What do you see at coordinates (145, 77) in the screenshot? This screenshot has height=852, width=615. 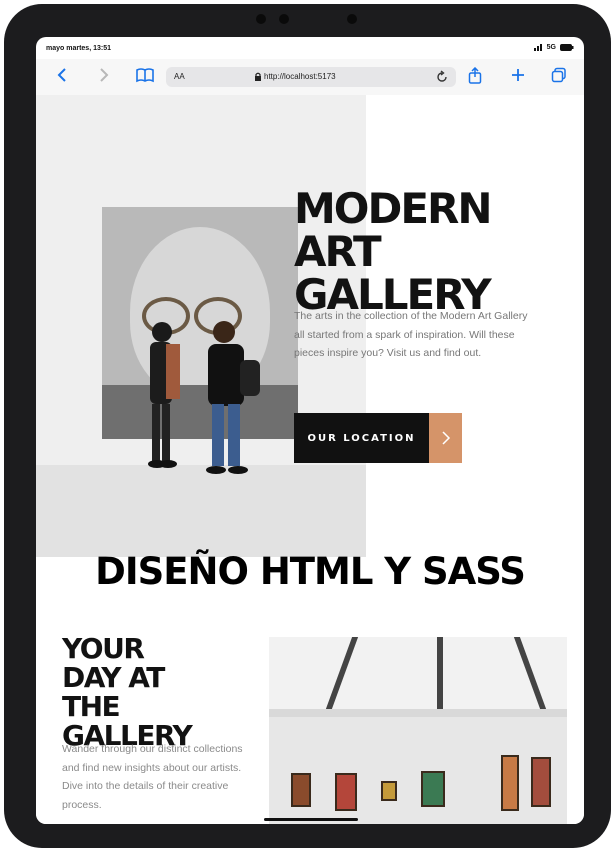 I see `bookmarks-icon` at bounding box center [145, 77].